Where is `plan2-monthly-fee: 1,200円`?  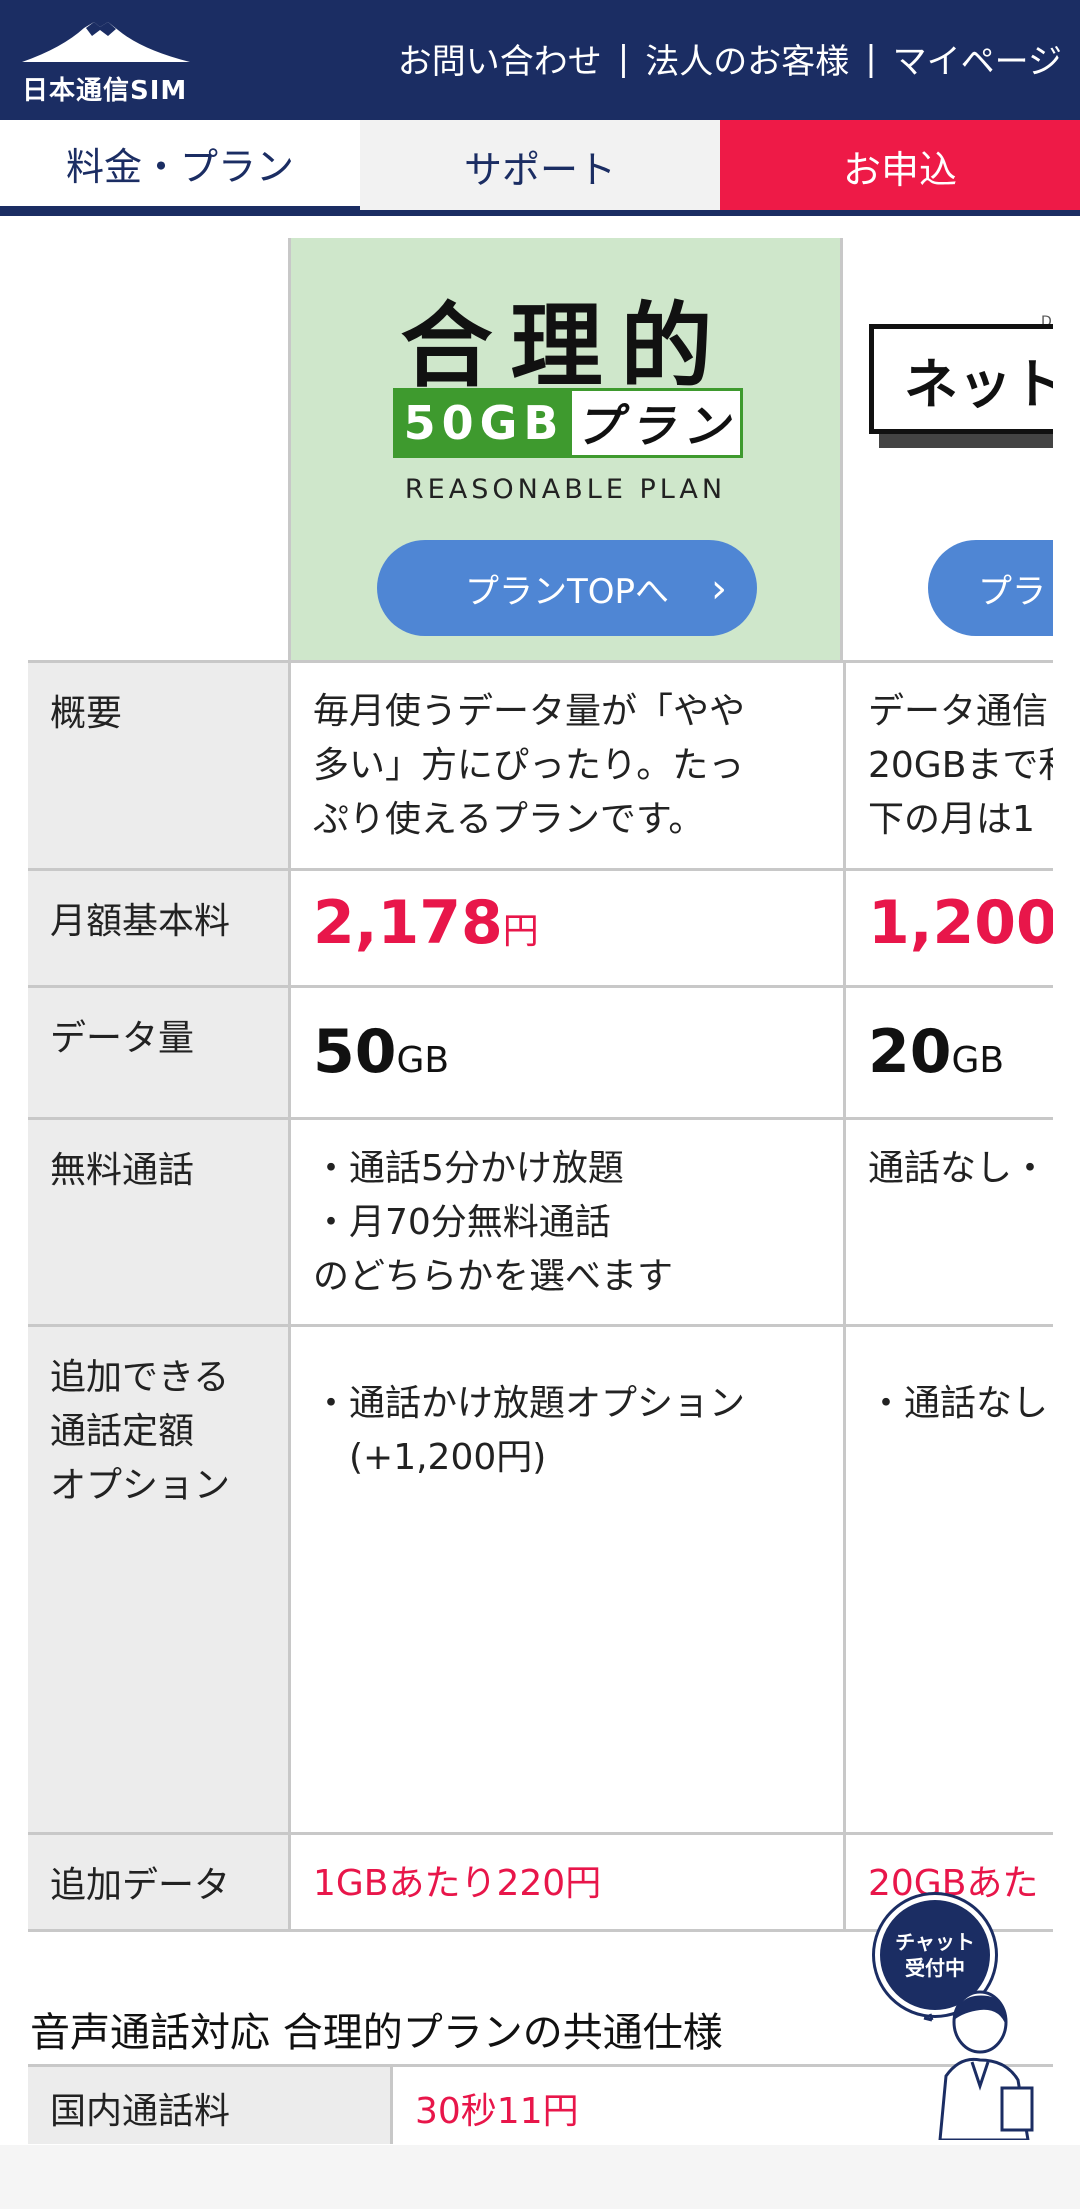
plan2-monthly-fee: 1,200円 is located at coordinates (948, 928).